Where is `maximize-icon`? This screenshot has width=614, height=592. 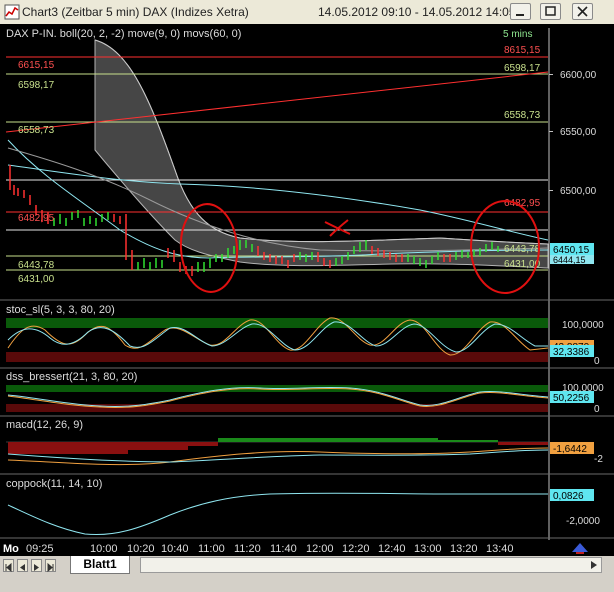
maximize-icon is located at coordinates (550, 11).